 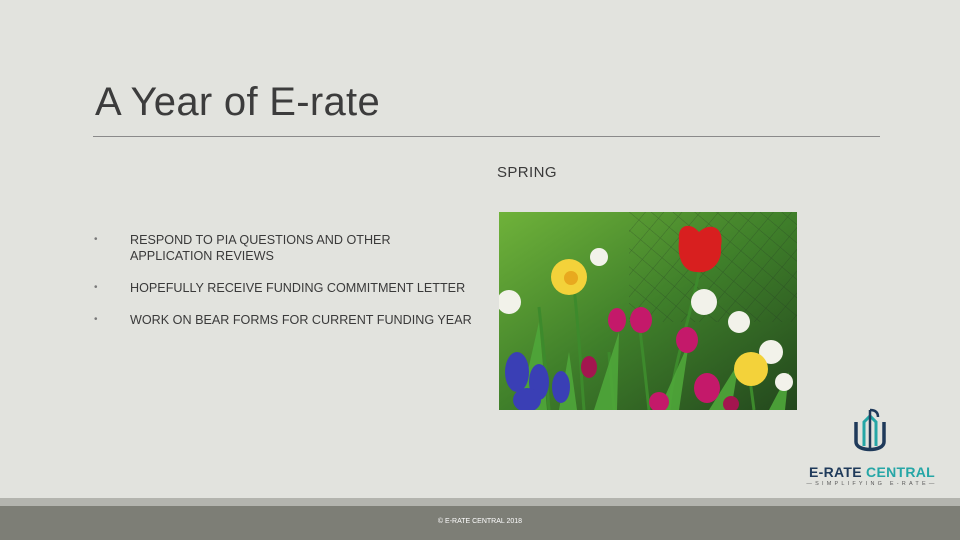 I want to click on logo-name-accent: CENTRAL, so click(x=901, y=472).